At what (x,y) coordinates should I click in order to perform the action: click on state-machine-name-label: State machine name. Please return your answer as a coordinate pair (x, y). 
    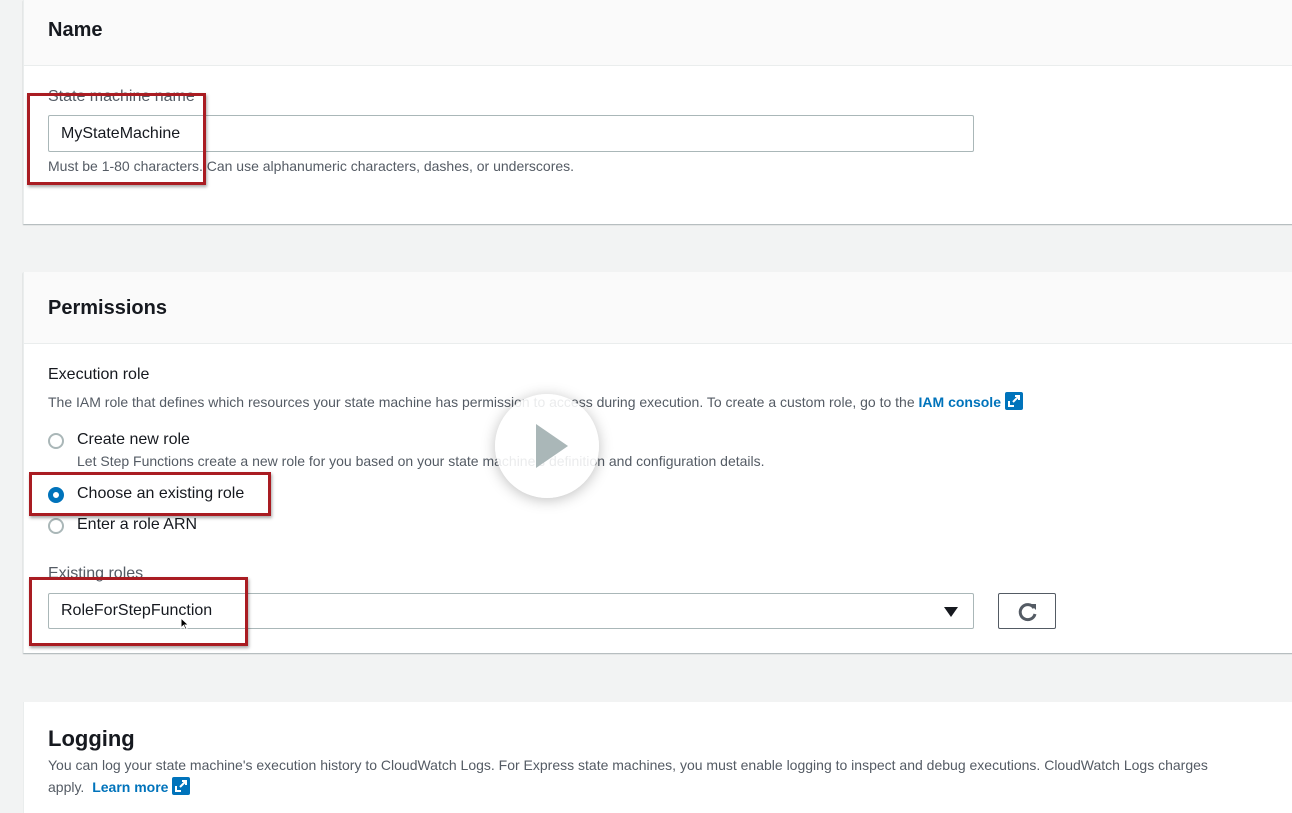
    Looking at the image, I should click on (121, 96).